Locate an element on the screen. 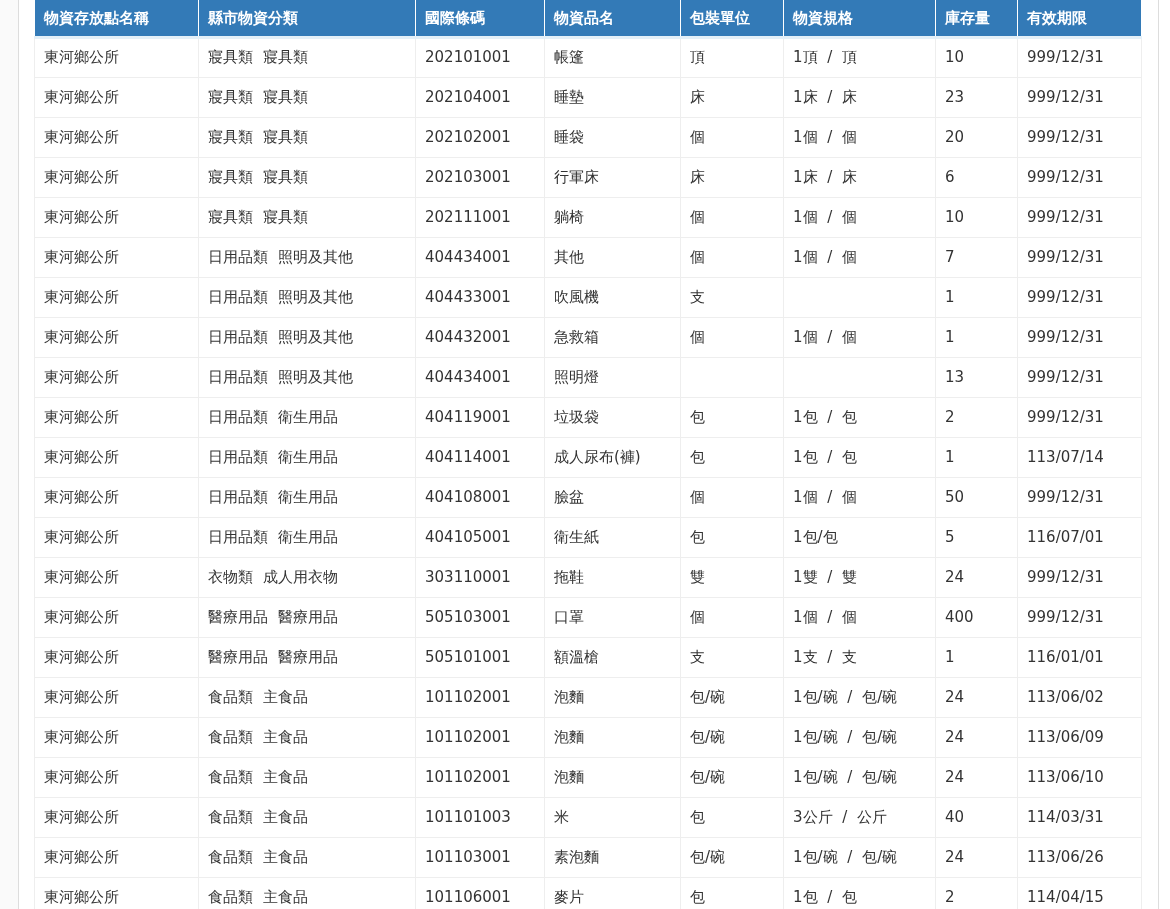 The height and width of the screenshot is (909, 1170). table-cell: 113/07/14 is located at coordinates (1079, 457).